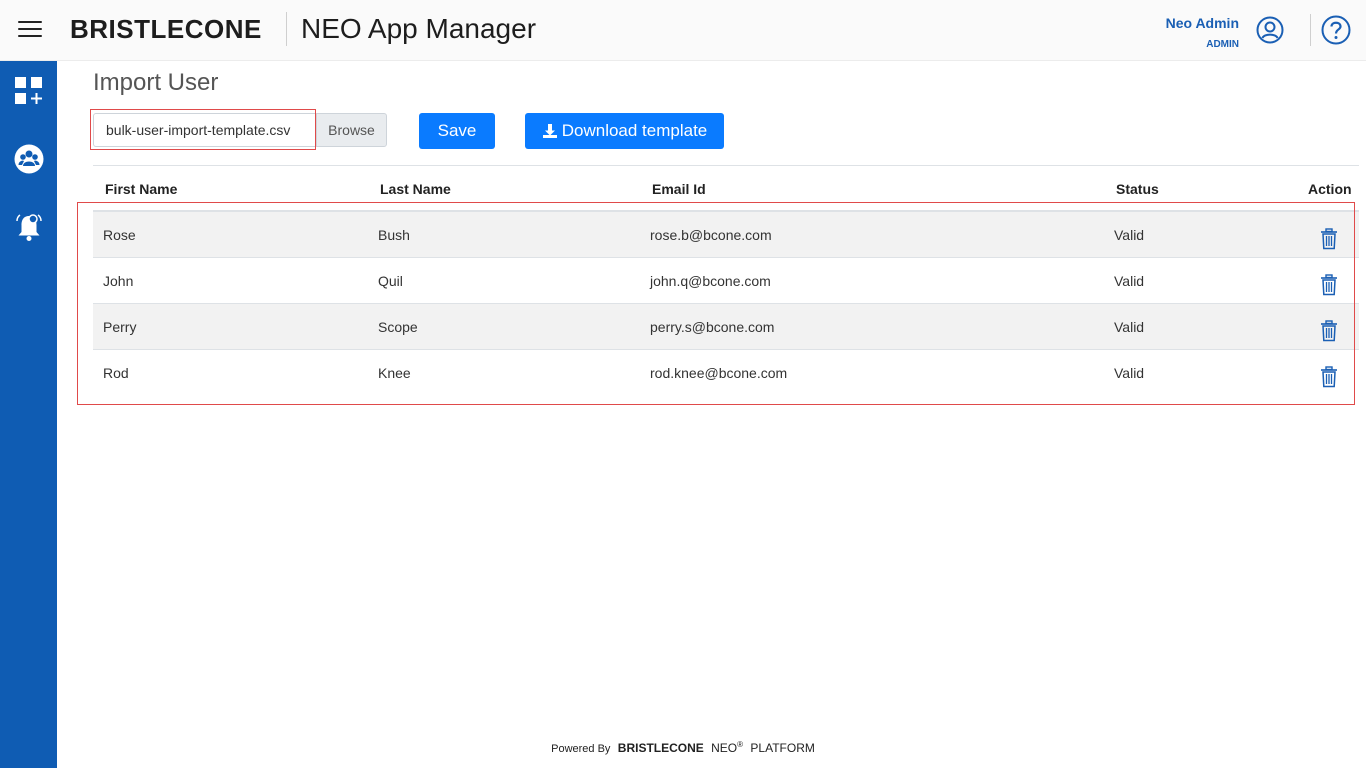 This screenshot has height=768, width=1366. I want to click on user-role: ADMIN, so click(1222, 44).